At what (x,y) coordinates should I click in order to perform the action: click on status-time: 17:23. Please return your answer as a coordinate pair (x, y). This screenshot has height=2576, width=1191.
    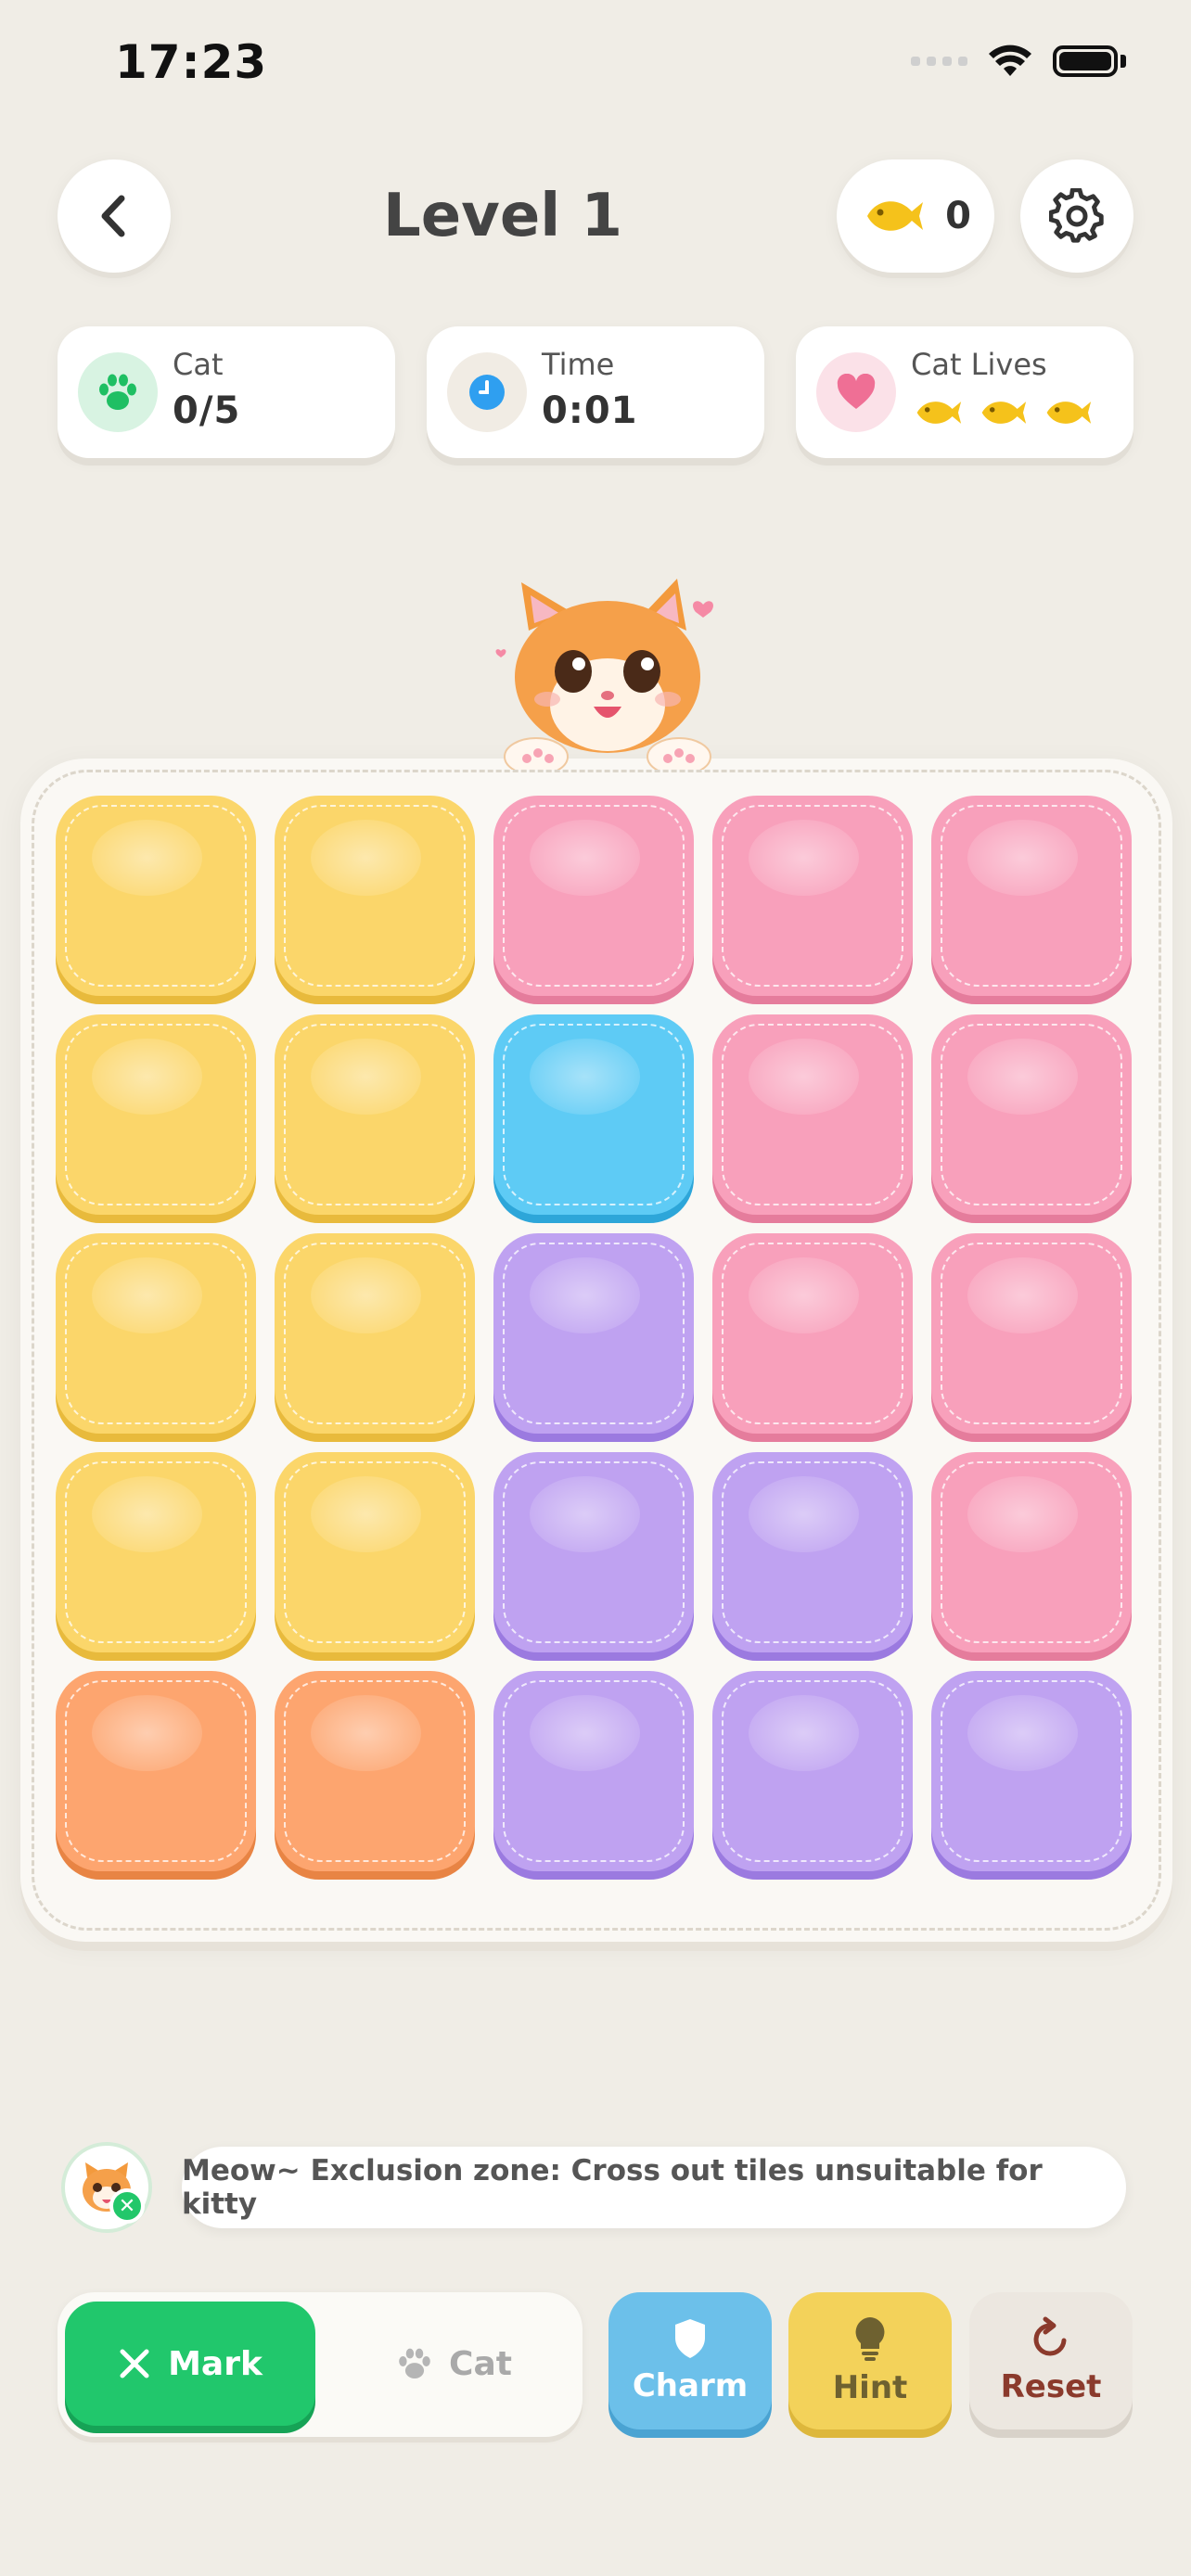
    Looking at the image, I should click on (191, 62).